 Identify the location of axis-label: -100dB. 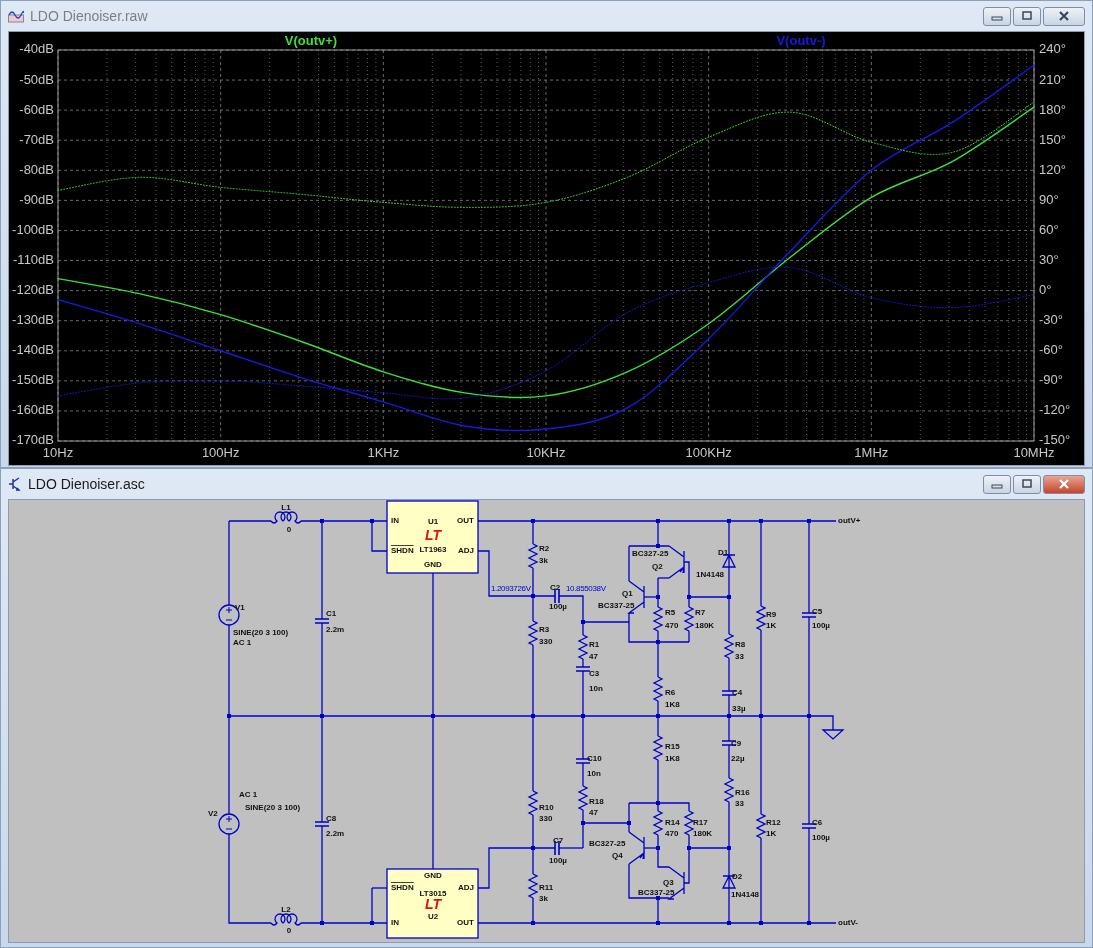
(33, 229).